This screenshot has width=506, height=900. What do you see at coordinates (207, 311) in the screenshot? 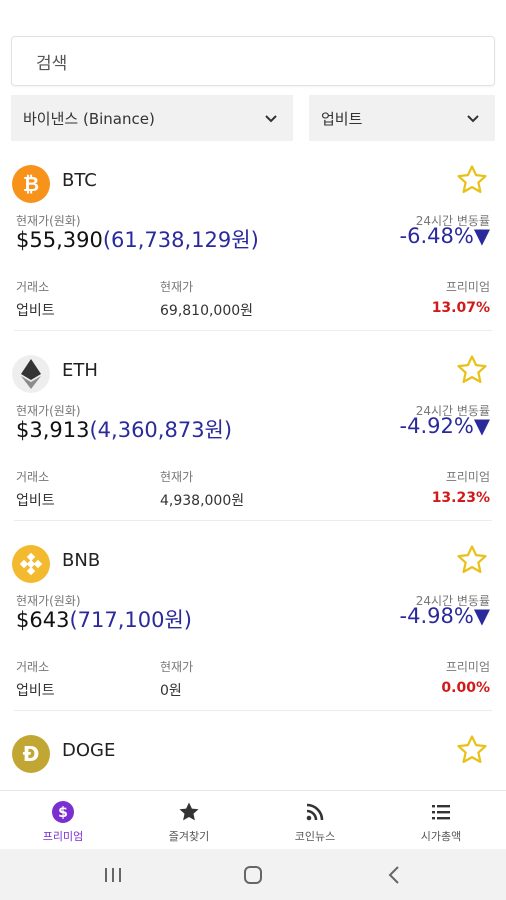
I see `local-price: 69,810,000원` at bounding box center [207, 311].